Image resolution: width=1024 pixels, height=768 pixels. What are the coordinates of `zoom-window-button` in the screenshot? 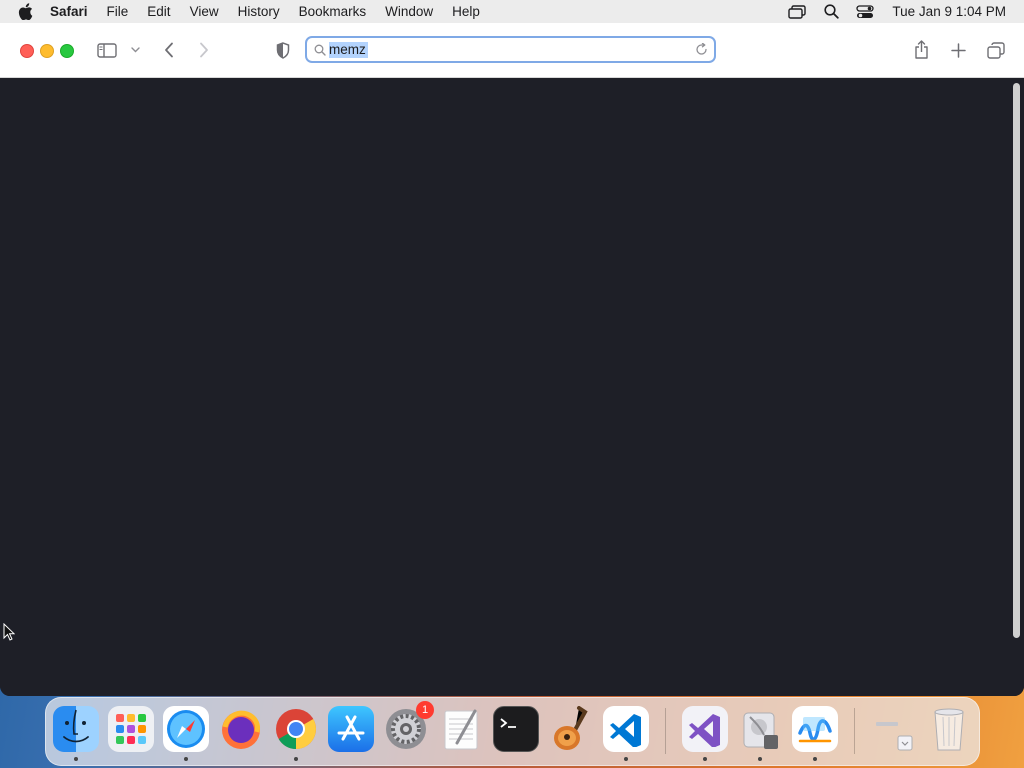 It's located at (67, 51).